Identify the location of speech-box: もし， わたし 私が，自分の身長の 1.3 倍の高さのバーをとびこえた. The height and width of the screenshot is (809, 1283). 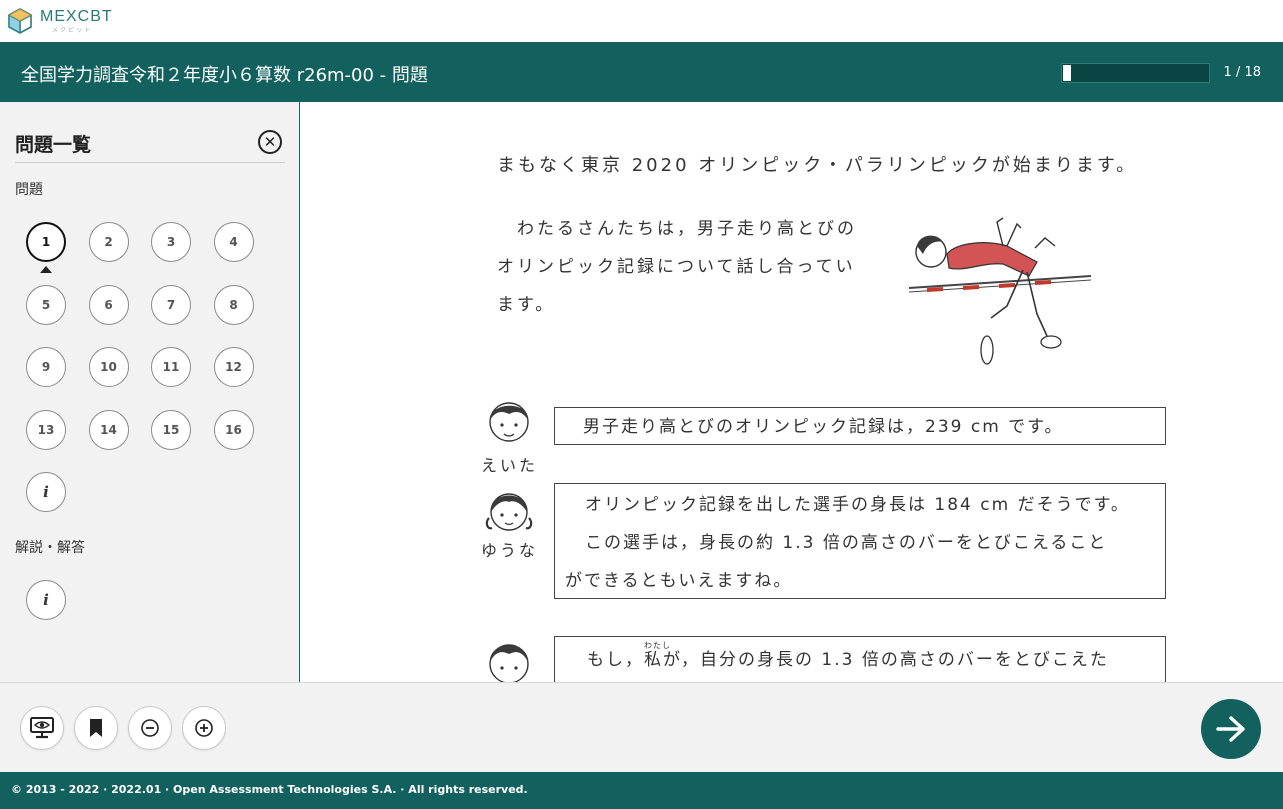
(860, 659).